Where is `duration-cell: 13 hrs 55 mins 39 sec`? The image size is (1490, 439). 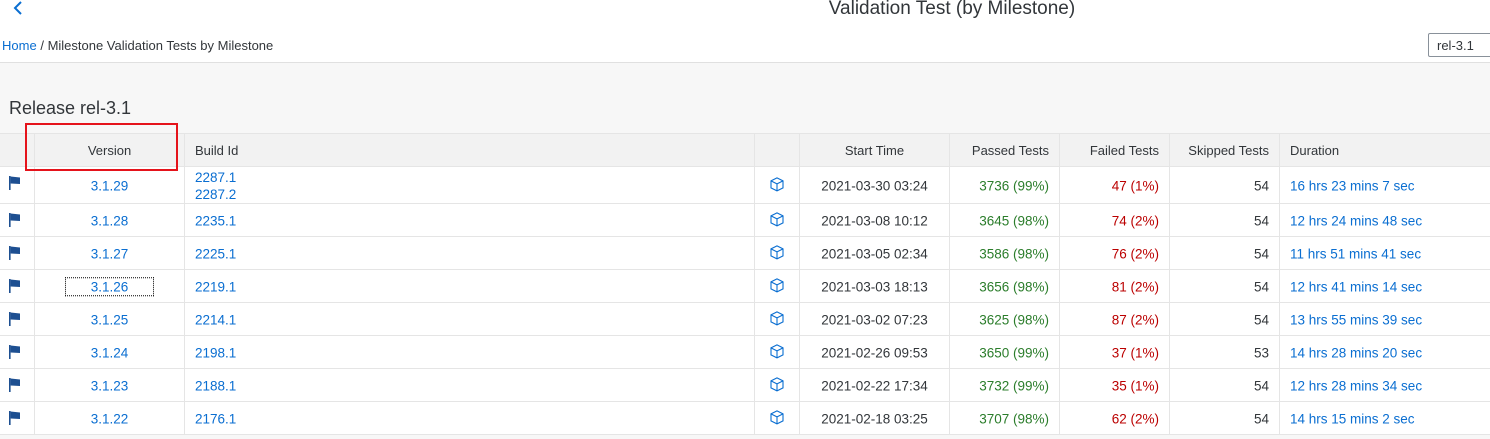 duration-cell: 13 hrs 55 mins 39 sec is located at coordinates (1384, 319).